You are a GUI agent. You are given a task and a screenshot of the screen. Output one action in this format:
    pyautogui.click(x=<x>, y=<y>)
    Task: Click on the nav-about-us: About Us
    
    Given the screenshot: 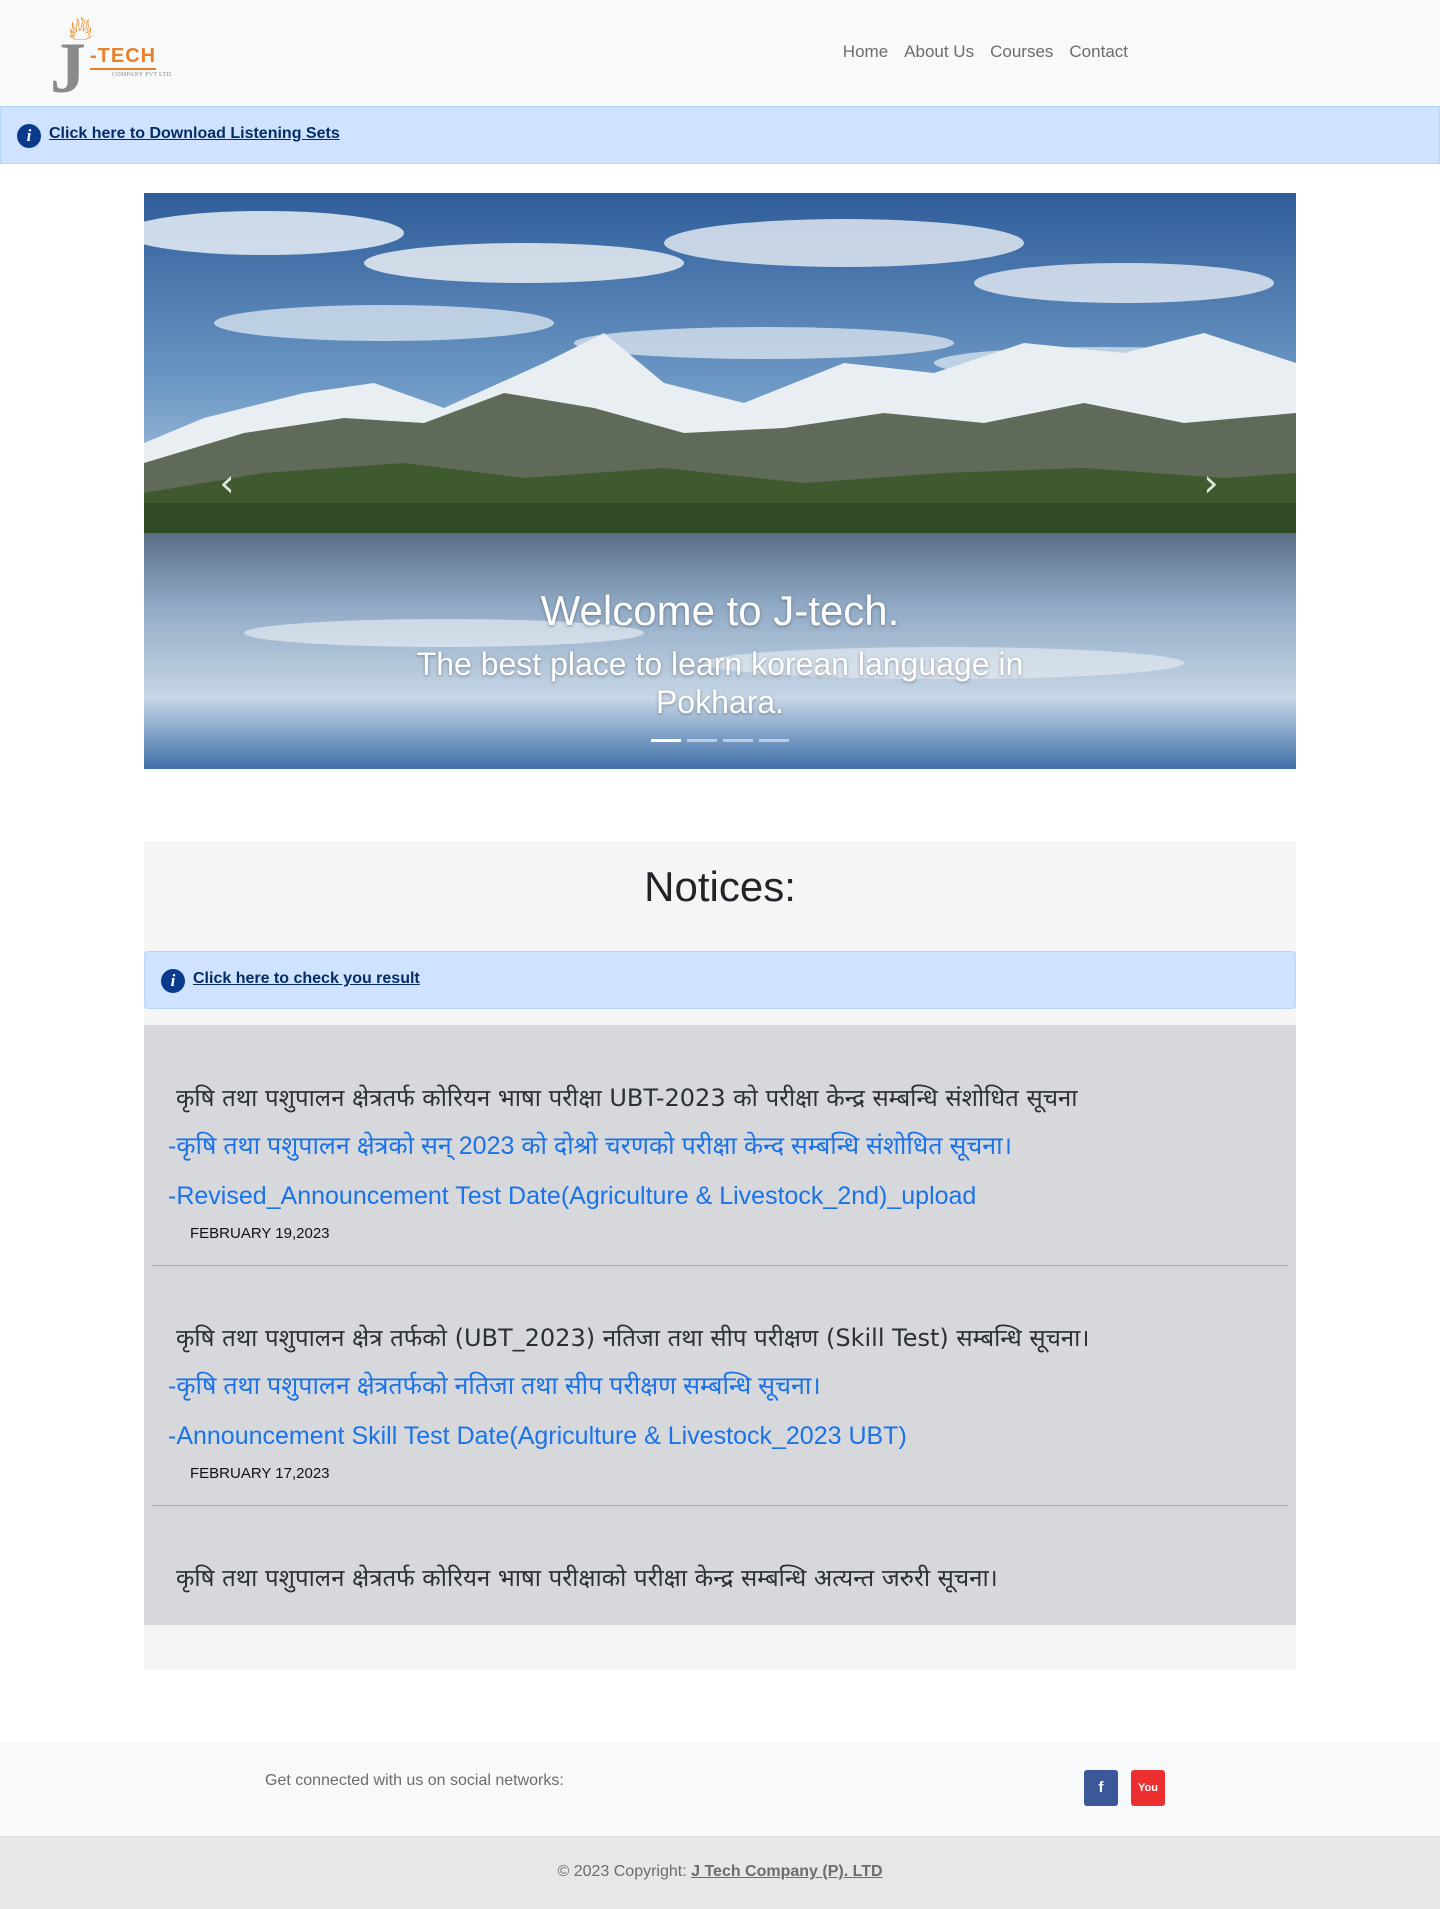 What is the action you would take?
    pyautogui.click(x=939, y=52)
    